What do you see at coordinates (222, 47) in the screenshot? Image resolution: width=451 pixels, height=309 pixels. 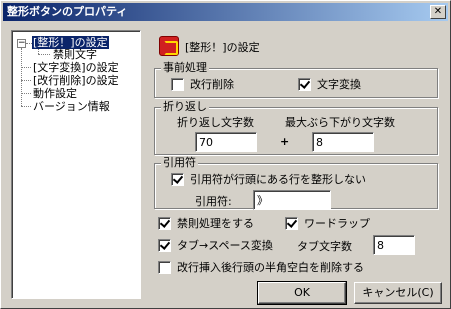 I see `page-title: [整形！]の設定` at bounding box center [222, 47].